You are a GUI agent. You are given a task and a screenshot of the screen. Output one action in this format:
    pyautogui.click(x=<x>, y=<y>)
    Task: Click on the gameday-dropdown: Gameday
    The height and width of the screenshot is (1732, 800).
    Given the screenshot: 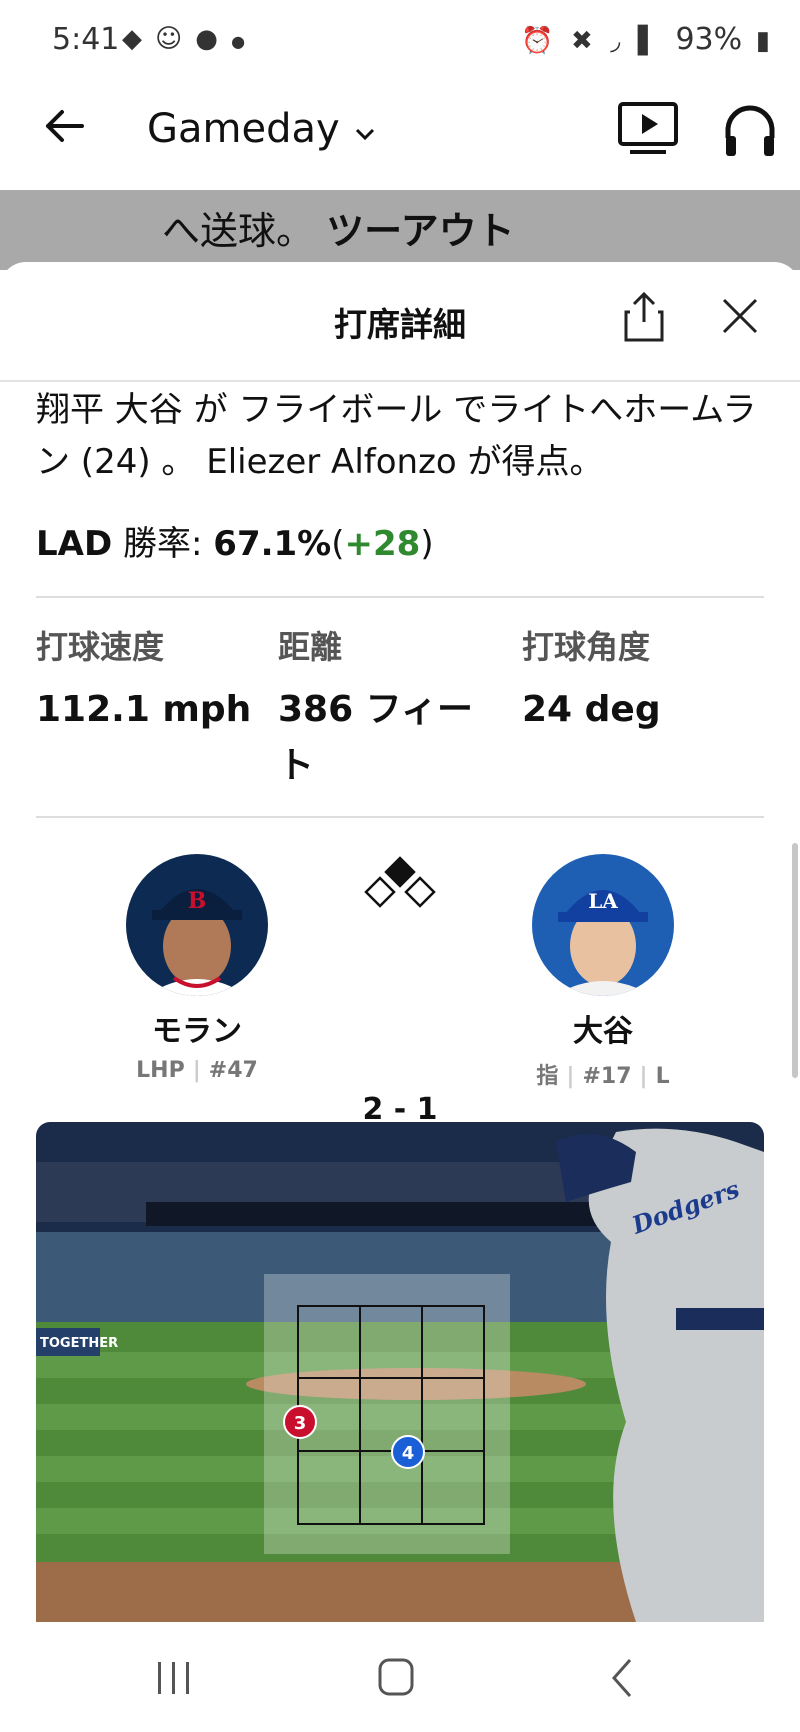 What is the action you would take?
    pyautogui.click(x=261, y=129)
    